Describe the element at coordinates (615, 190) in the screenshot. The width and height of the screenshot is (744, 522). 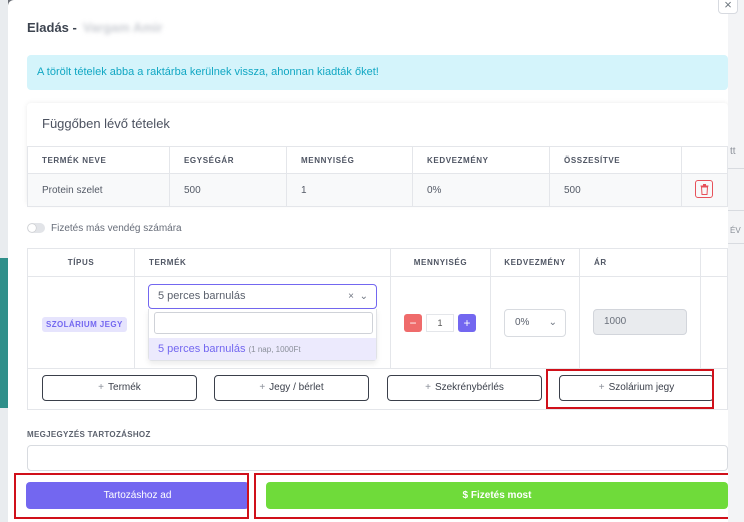
I see `cell-total: 500` at that location.